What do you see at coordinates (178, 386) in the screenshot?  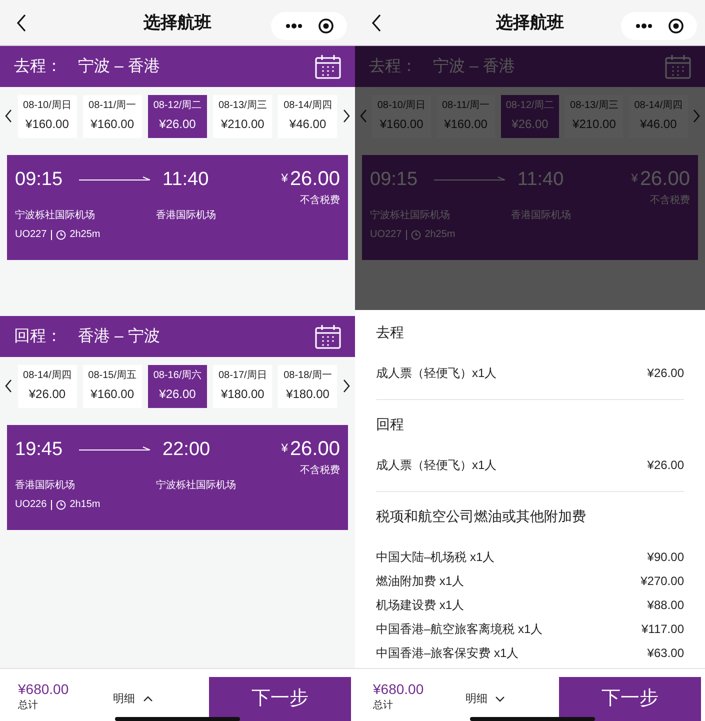 I see `date-tab: 08-16/周六 ¥26.00` at bounding box center [178, 386].